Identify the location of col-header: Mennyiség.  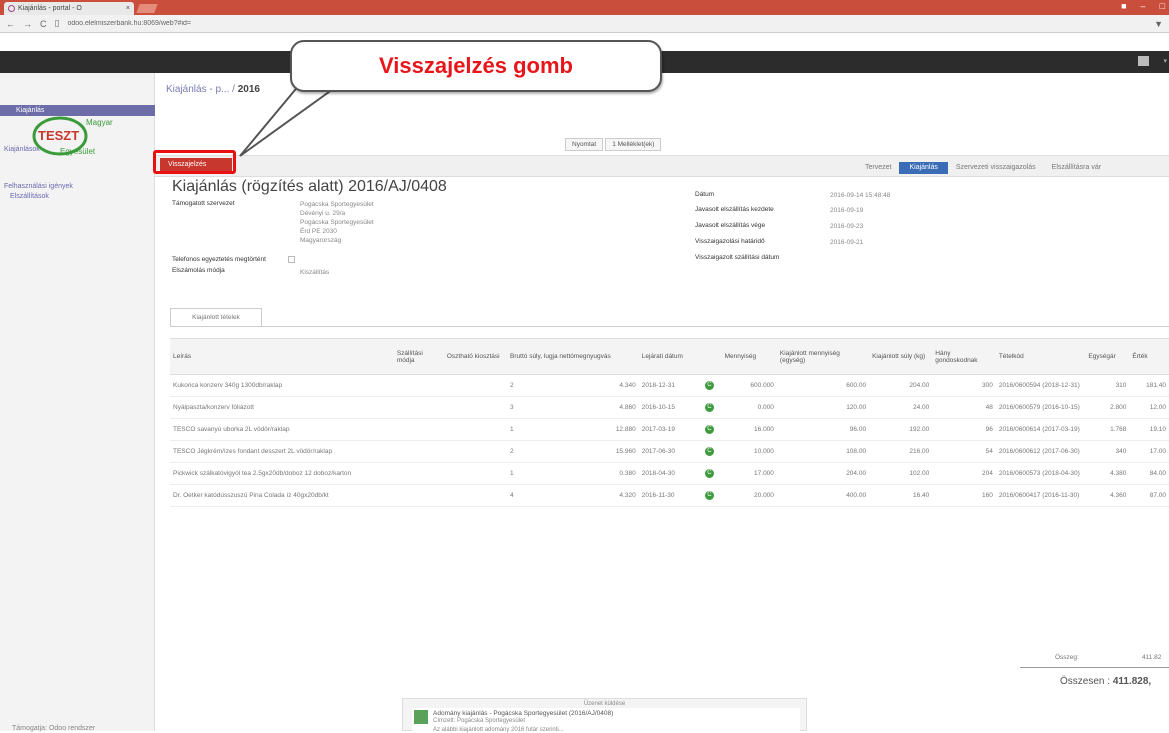
(749, 356).